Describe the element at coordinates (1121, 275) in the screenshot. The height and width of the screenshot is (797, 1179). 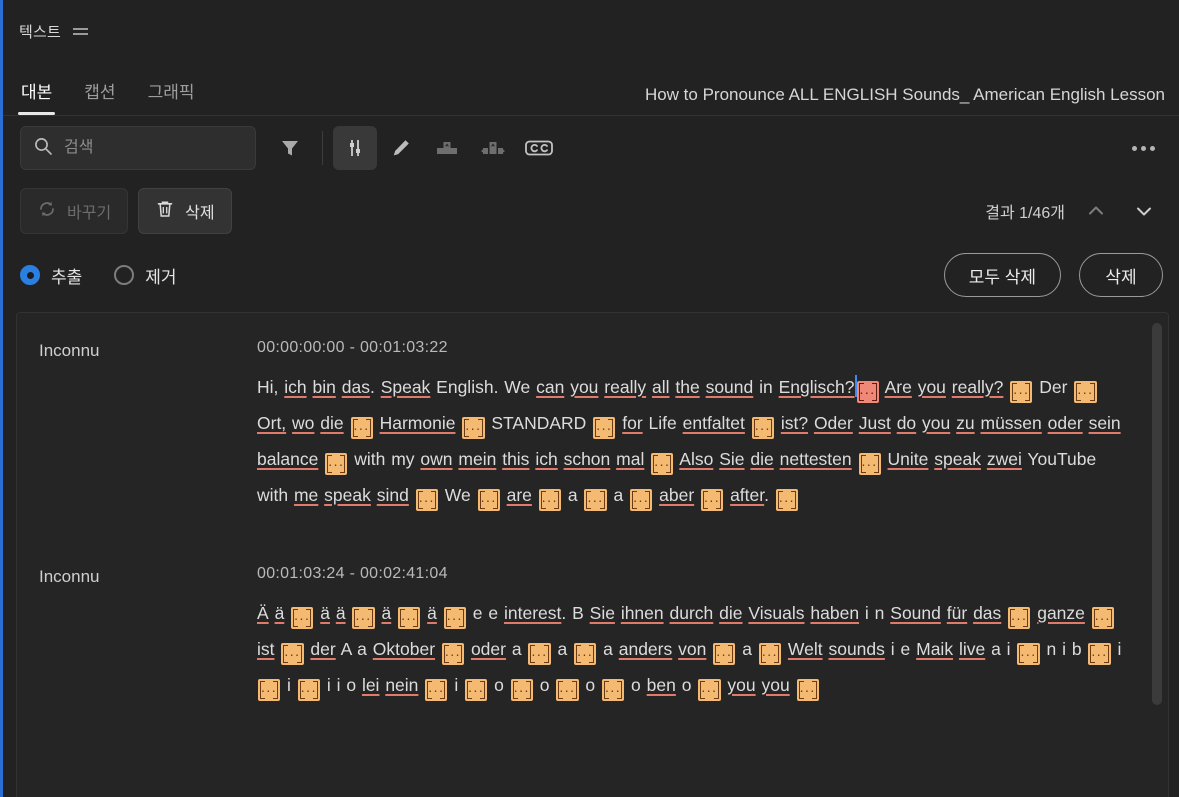
I see `delete-selected-button: 삭제` at that location.